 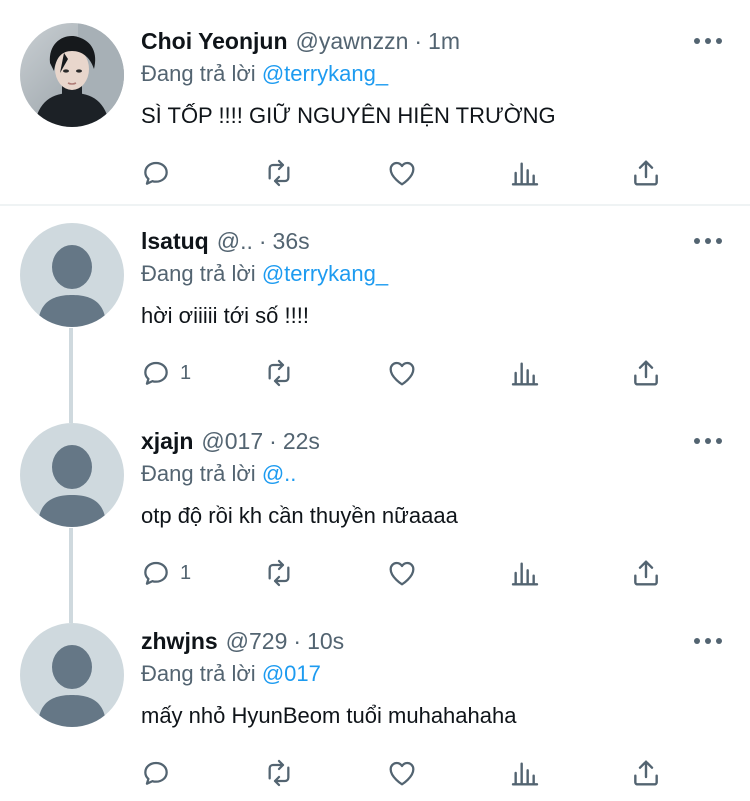 I want to click on user-handle: @017, so click(x=232, y=441).